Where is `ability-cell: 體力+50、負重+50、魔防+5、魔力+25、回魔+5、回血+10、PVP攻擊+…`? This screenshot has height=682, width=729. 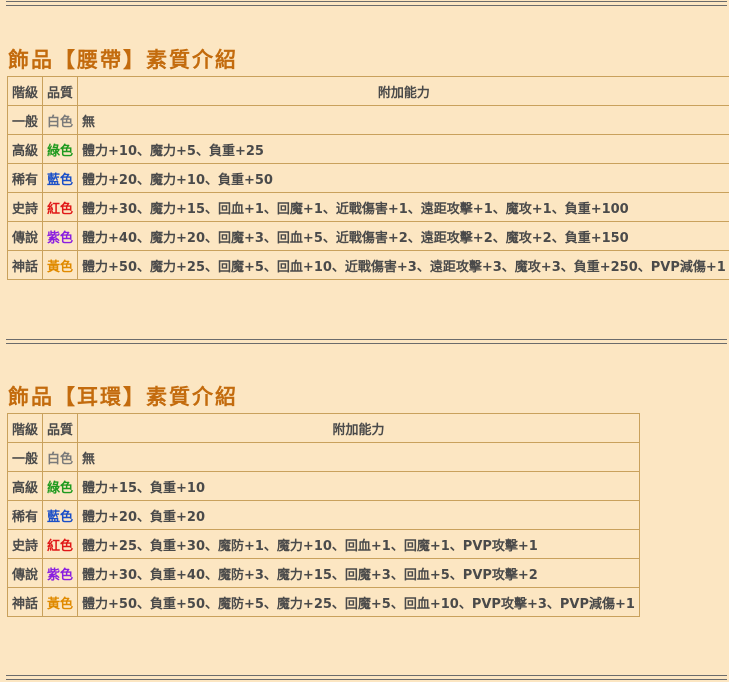
ability-cell: 體力+50、負重+50、魔防+5、魔力+25、回魔+5、回血+10、PVP攻擊+… is located at coordinates (358, 602).